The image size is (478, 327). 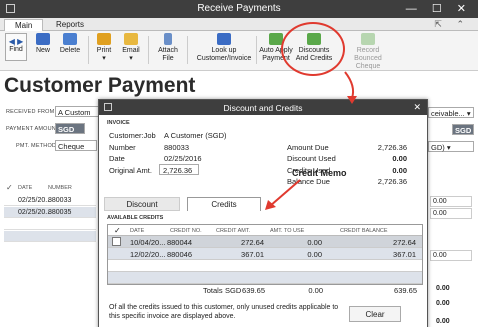 What do you see at coordinates (349, 85) in the screenshot?
I see `annotation-arrow-circle` at bounding box center [349, 85].